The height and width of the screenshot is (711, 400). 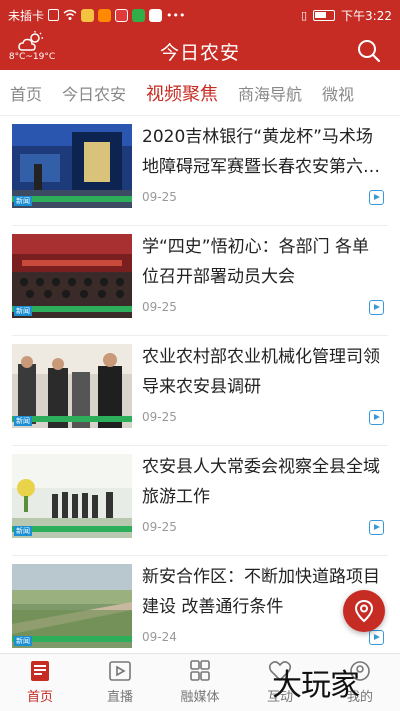 I want to click on tab-micro-video: 微视, so click(x=338, y=93).